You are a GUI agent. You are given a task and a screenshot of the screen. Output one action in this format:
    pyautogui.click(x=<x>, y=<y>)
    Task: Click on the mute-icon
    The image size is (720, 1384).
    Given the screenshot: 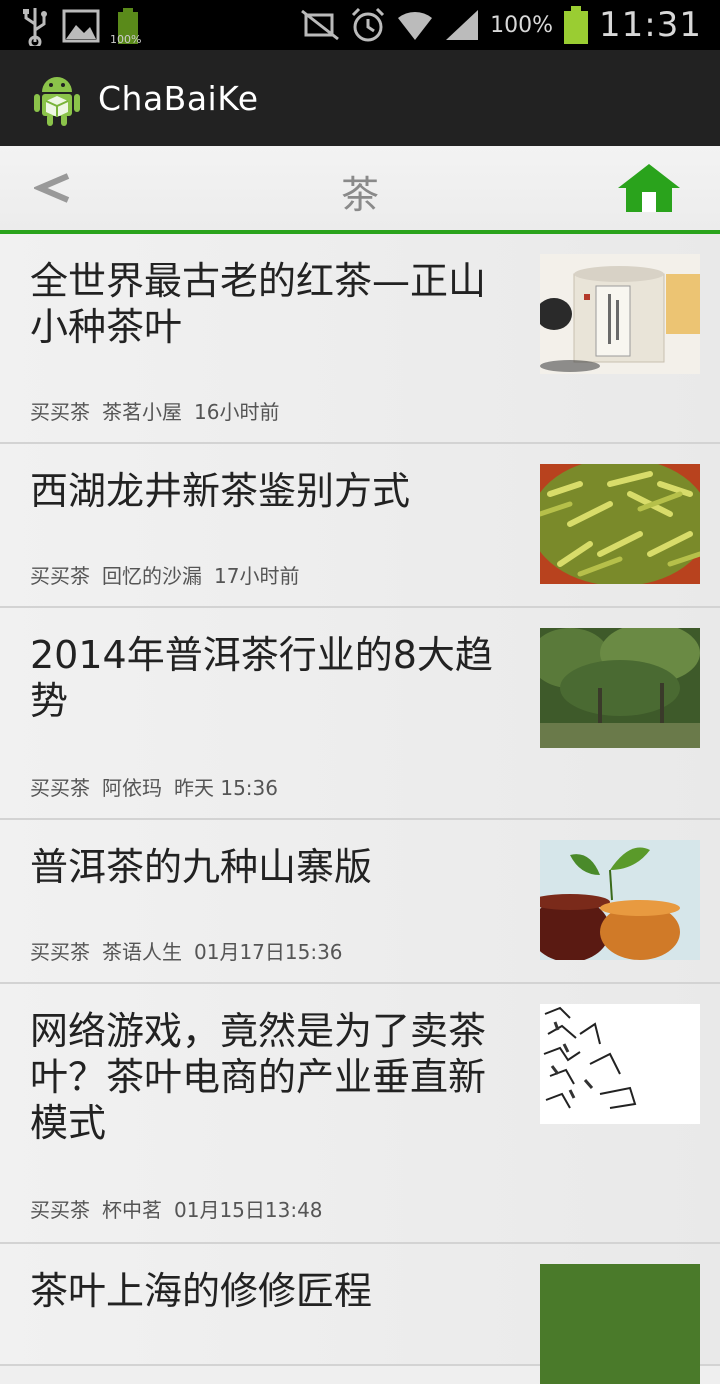 What is the action you would take?
    pyautogui.click(x=320, y=25)
    